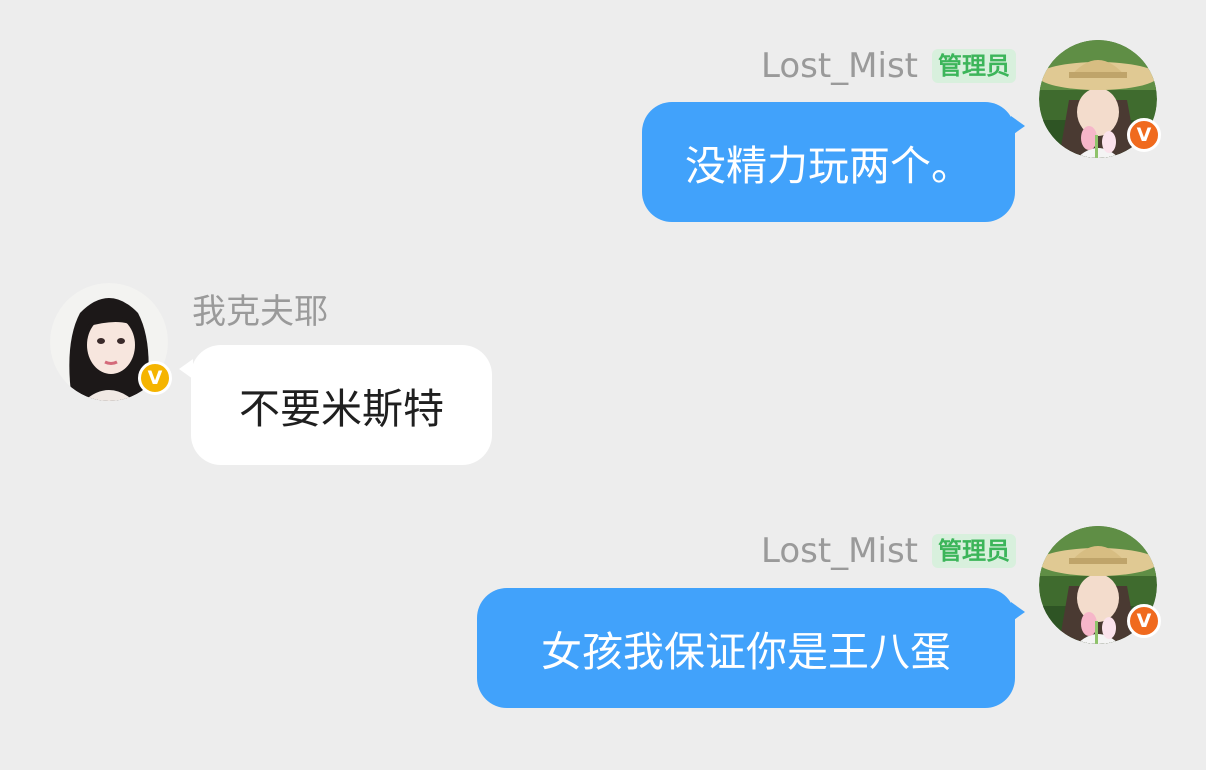 This screenshot has height=770, width=1206. I want to click on message-bubble: 没精力玩两个。, so click(828, 162).